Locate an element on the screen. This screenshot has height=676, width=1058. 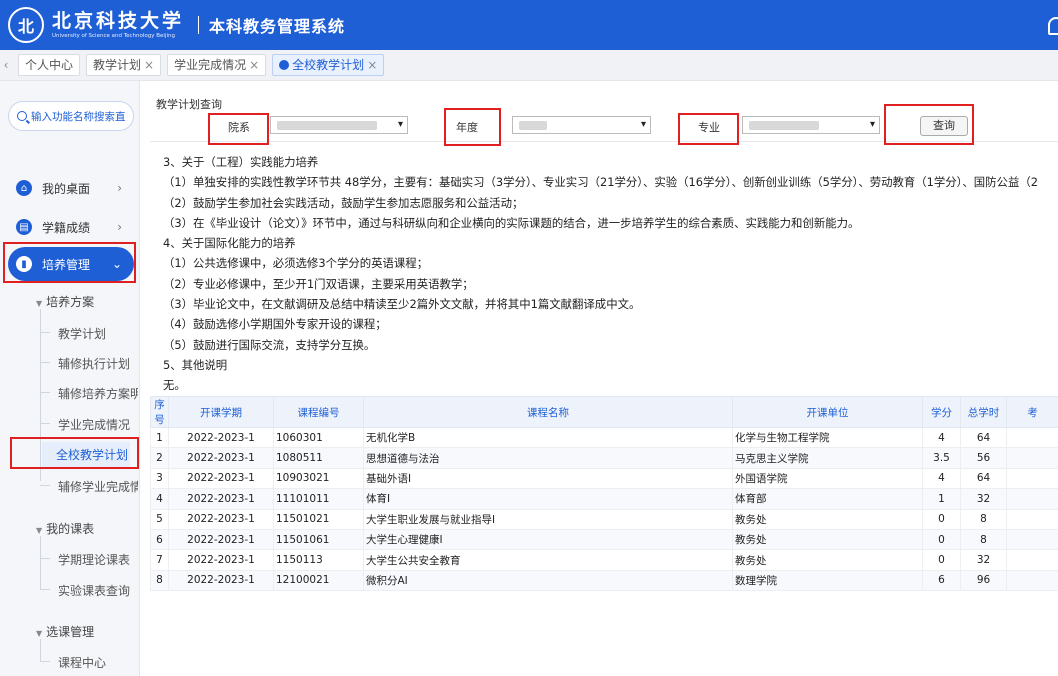
text-line: （5）鼓励进行国际交流，支持学分互换。 is located at coordinates (269, 344).